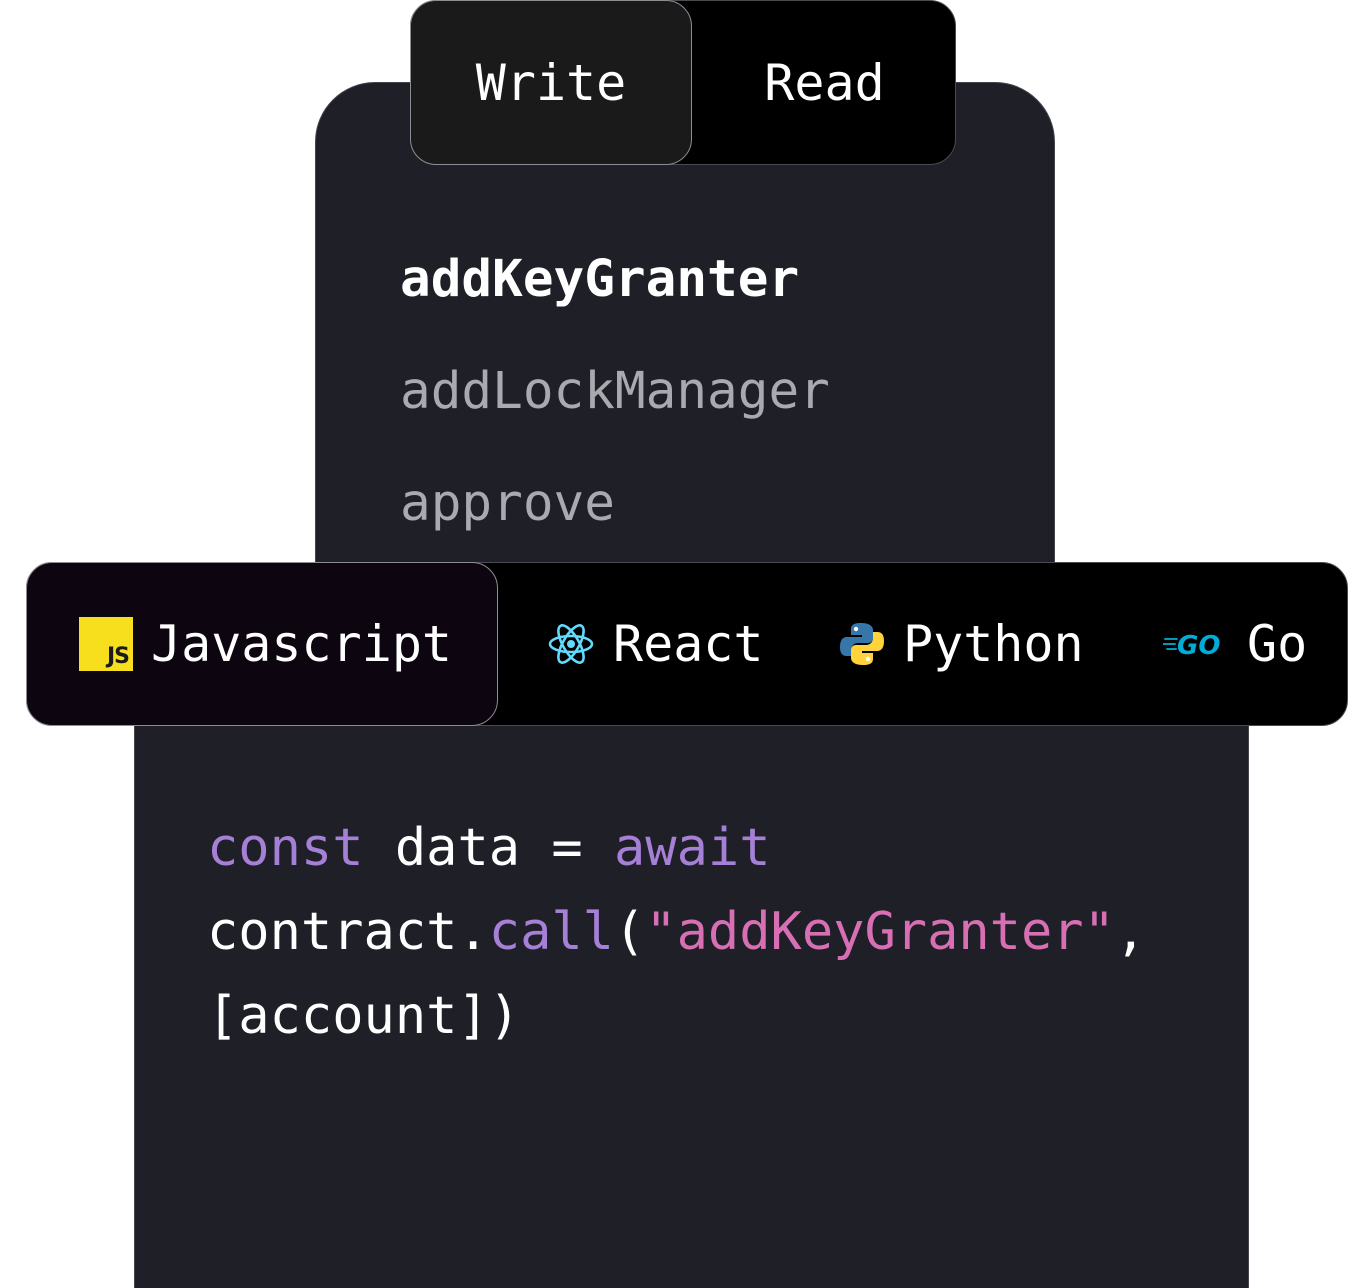 The width and height of the screenshot is (1369, 1288). What do you see at coordinates (285, 848) in the screenshot?
I see `code-keyword: const` at bounding box center [285, 848].